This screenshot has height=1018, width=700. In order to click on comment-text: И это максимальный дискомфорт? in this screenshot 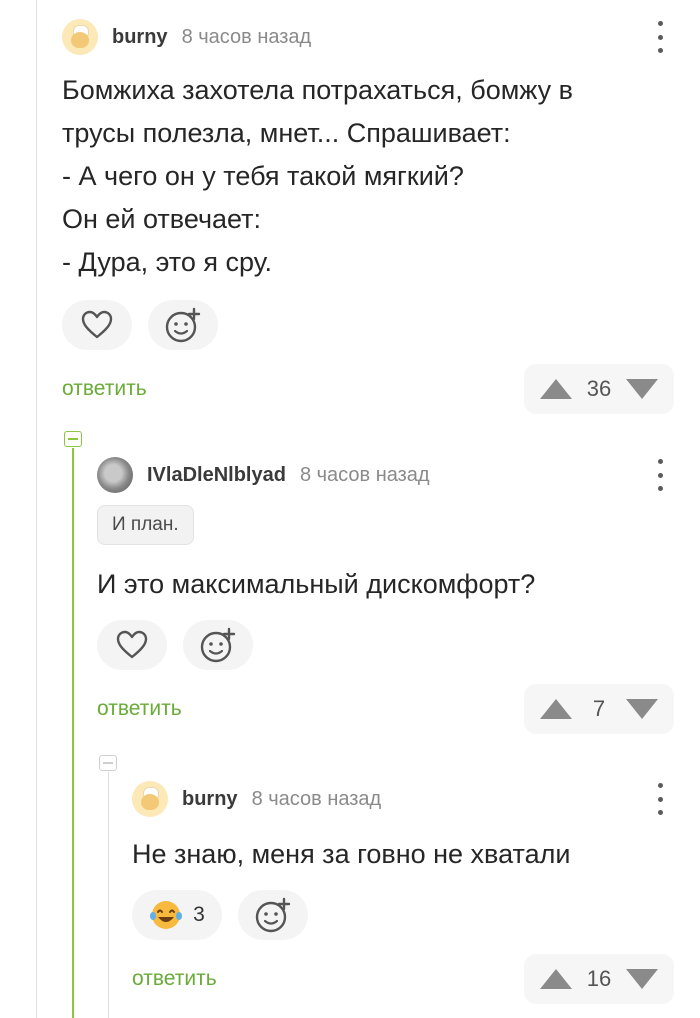, I will do `click(316, 584)`.